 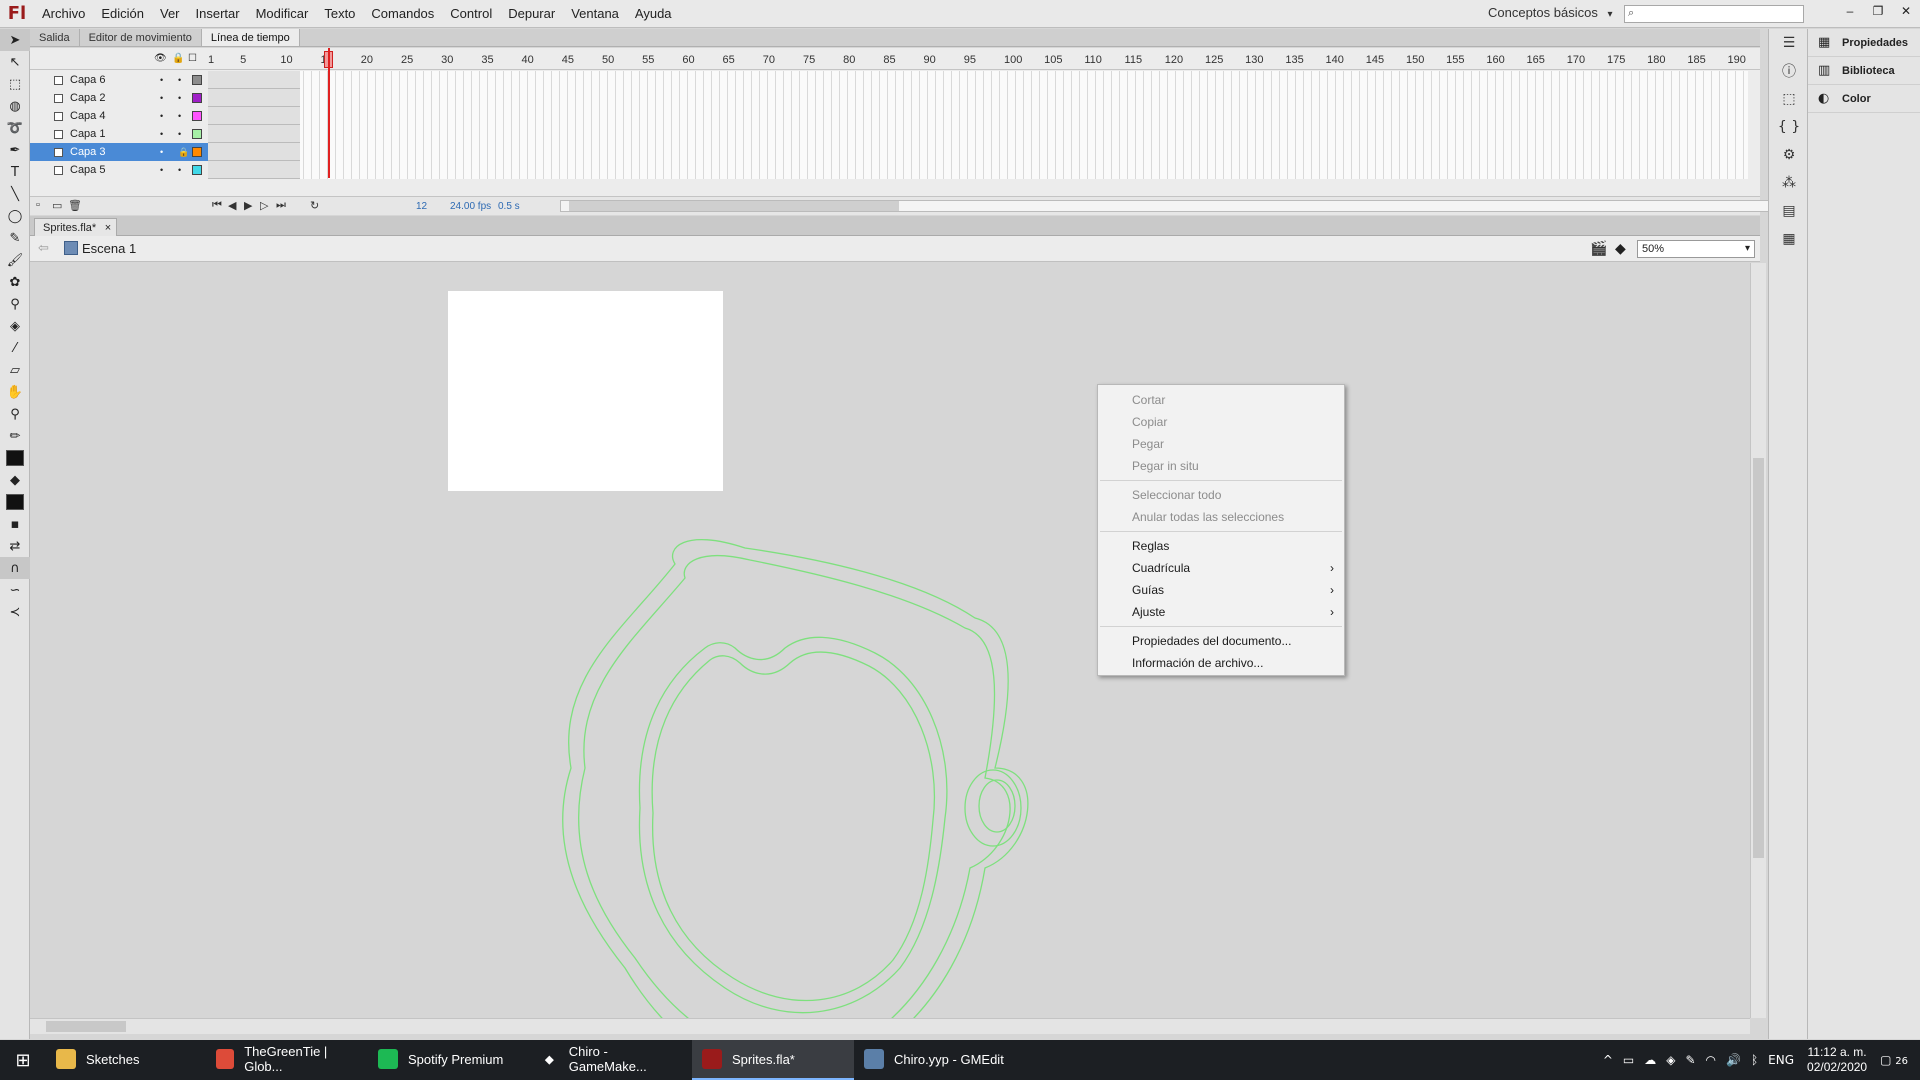 I want to click on layer-row: Capa 4 • •, so click(x=120, y=116).